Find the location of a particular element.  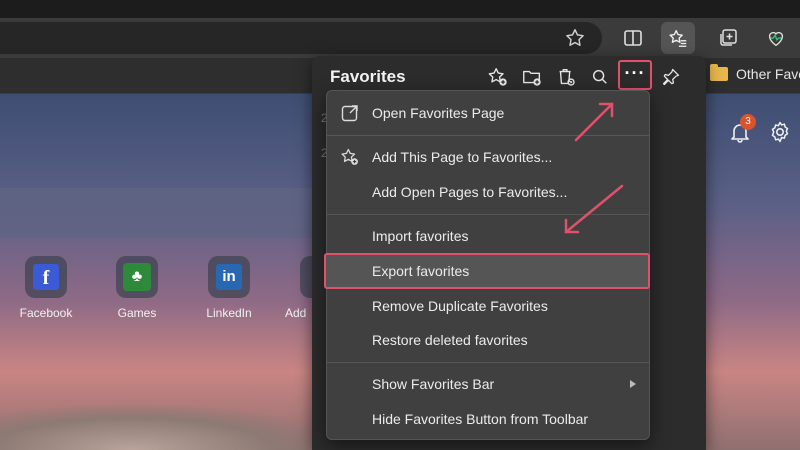

add-favorite-button is located at coordinates (498, 77).